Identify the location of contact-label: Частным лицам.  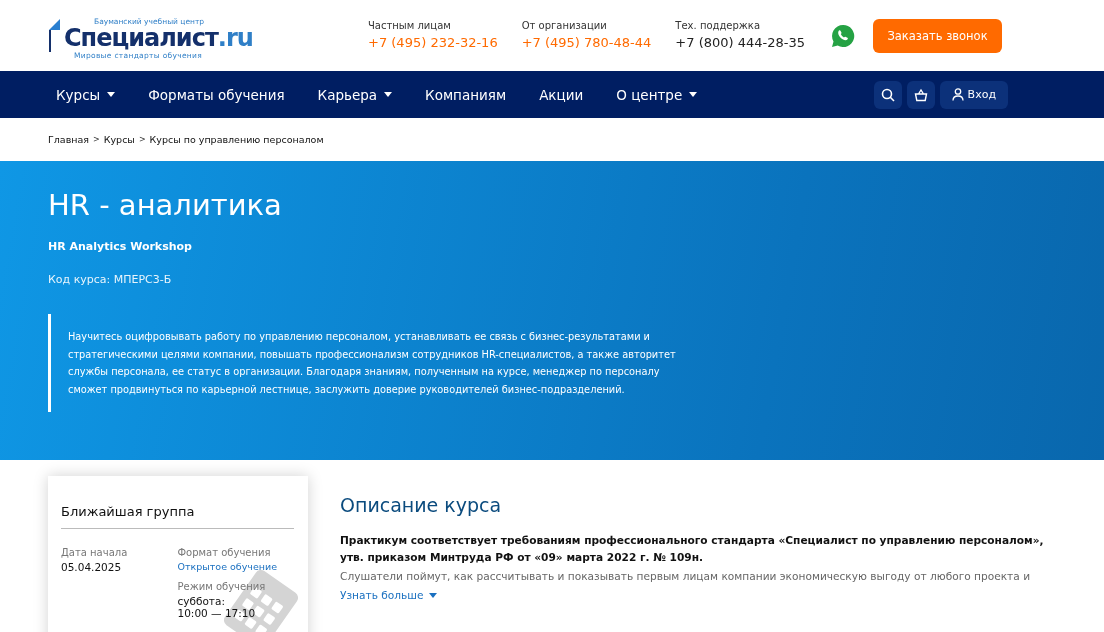
(410, 25).